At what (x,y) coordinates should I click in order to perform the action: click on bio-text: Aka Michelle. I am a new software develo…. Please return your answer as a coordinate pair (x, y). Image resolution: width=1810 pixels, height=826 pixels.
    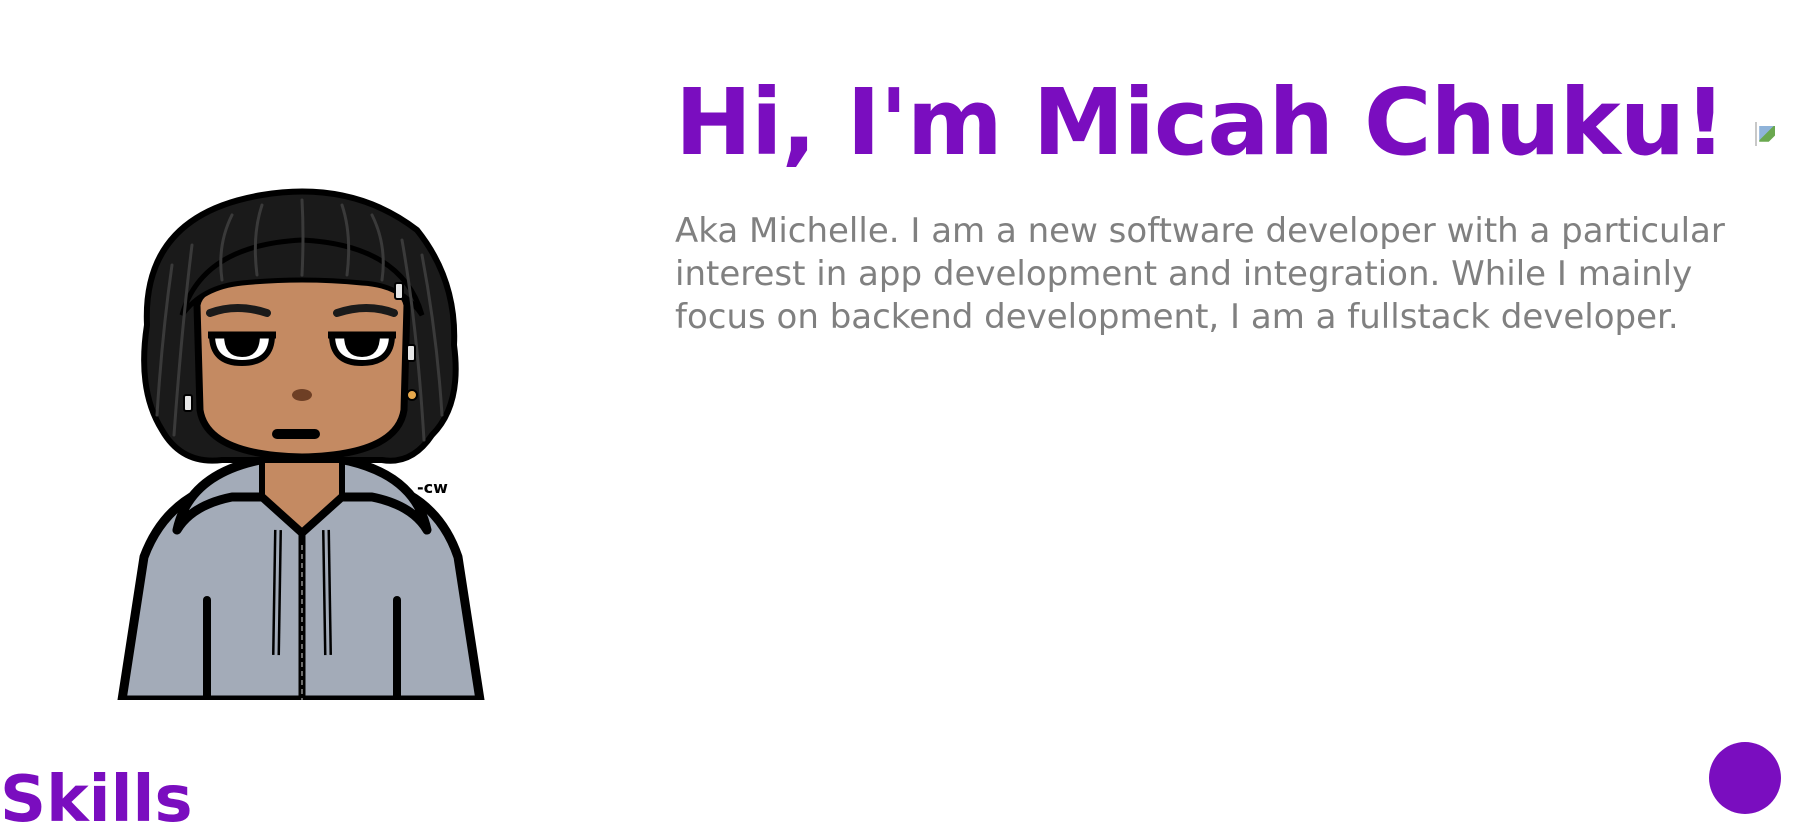
    Looking at the image, I should click on (1200, 273).